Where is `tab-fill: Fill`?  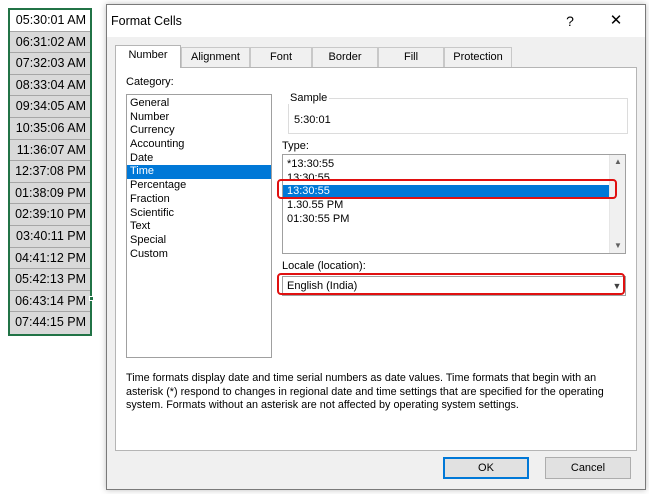
tab-fill: Fill is located at coordinates (411, 57).